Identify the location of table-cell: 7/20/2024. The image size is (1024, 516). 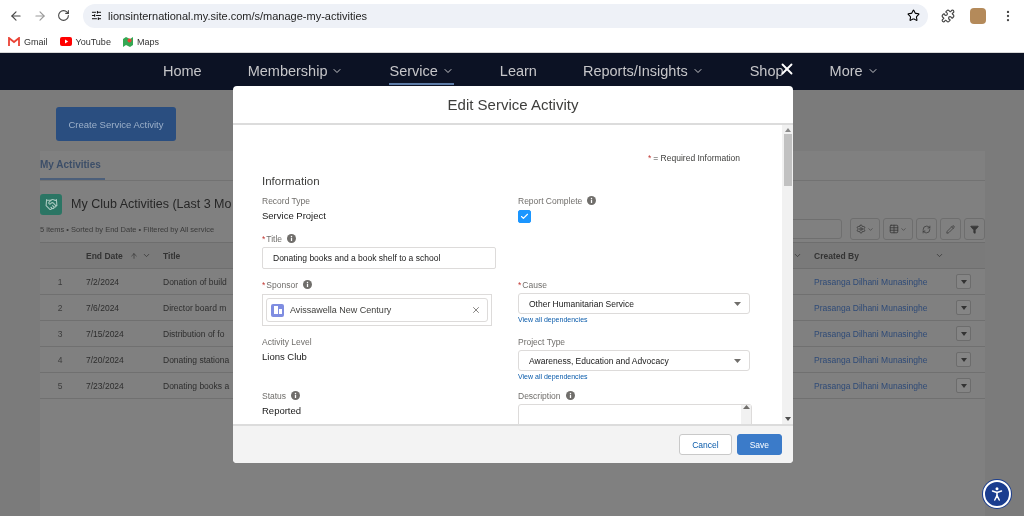
(118, 360).